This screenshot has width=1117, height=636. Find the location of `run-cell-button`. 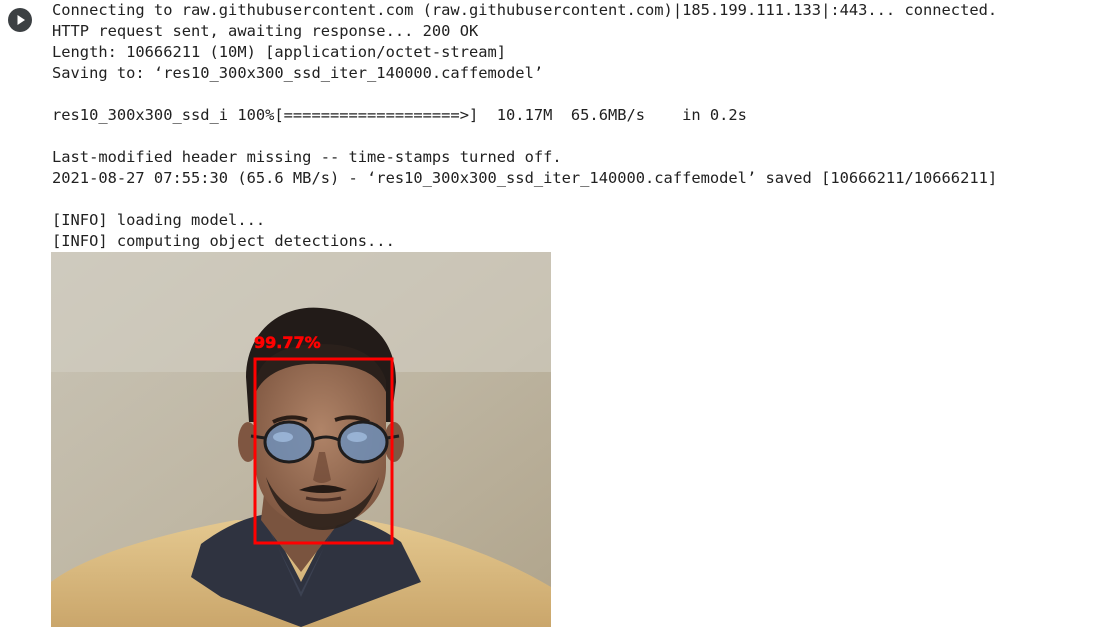

run-cell-button is located at coordinates (20, 20).